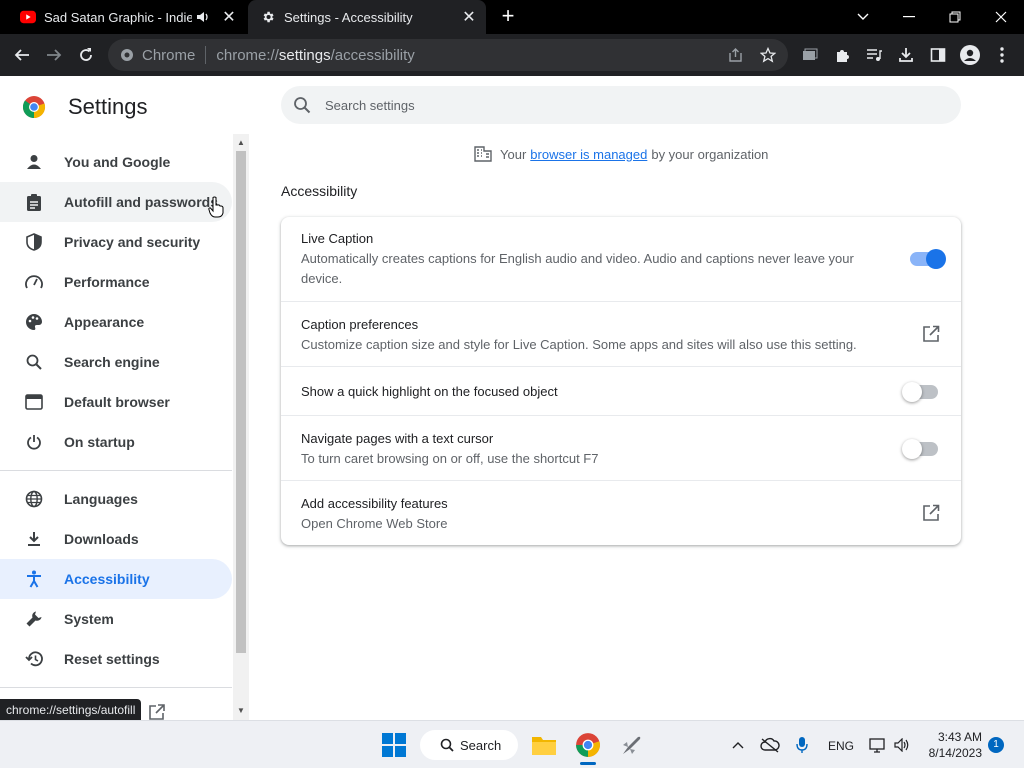 The image size is (1024, 768). What do you see at coordinates (909, 17) in the screenshot?
I see `minimize-icon` at bounding box center [909, 17].